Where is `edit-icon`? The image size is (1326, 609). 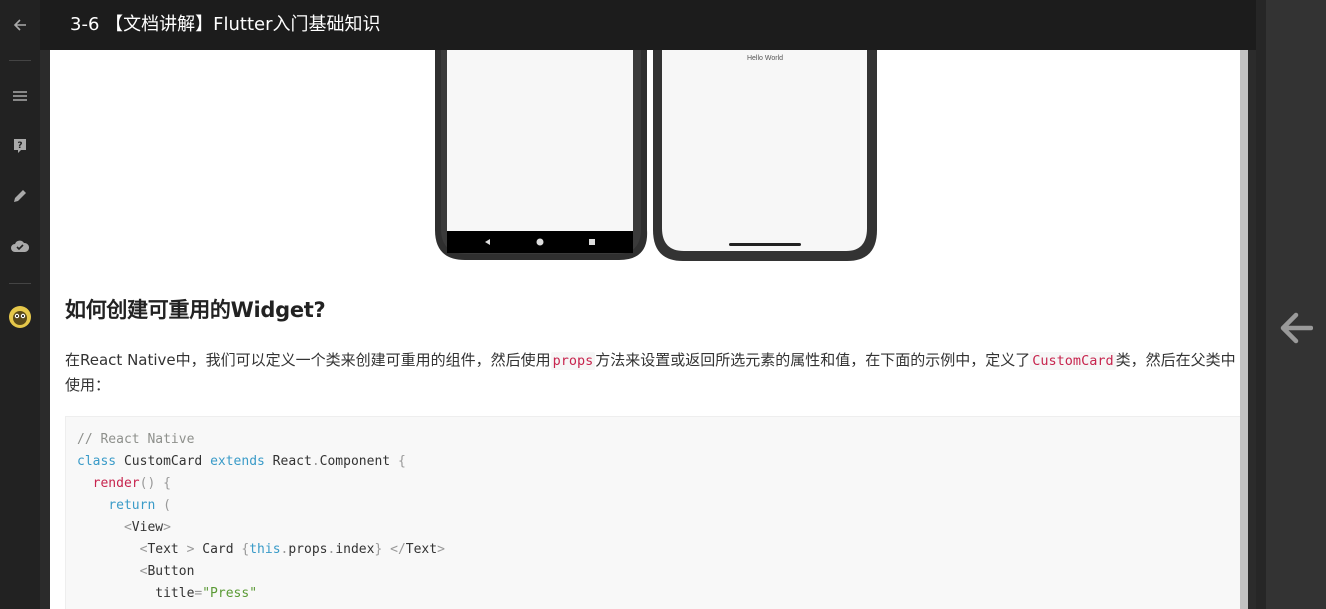 edit-icon is located at coordinates (20, 196).